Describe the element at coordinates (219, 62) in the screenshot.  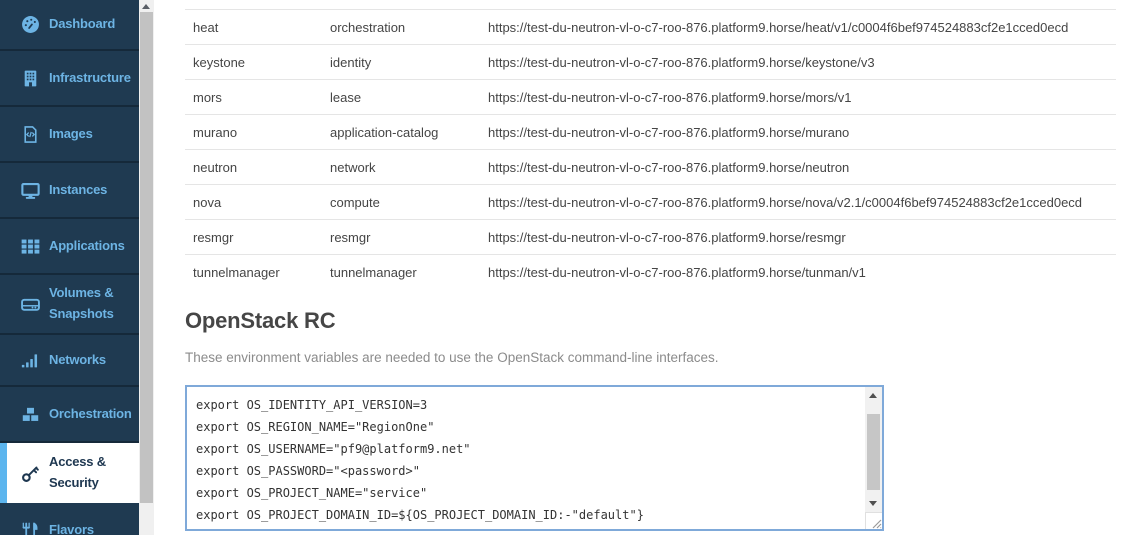
I see `service-name: keystone` at that location.